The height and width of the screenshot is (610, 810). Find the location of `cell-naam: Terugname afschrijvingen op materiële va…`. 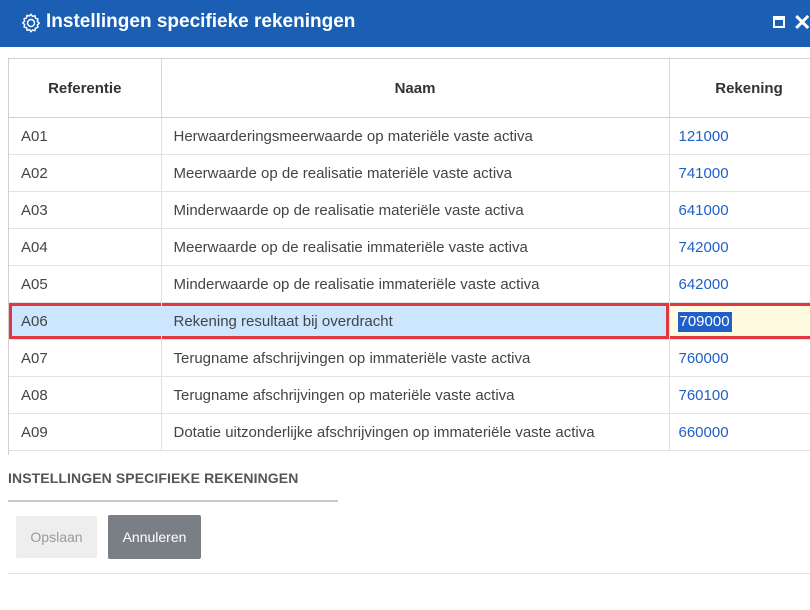

cell-naam: Terugname afschrijvingen op materiële va… is located at coordinates (415, 395).